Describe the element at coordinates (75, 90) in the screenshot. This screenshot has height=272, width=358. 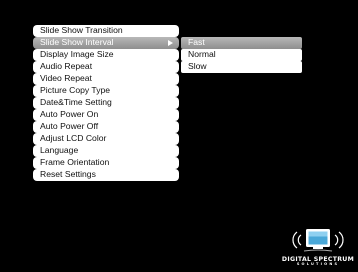
I see `menu-item-label: Picture Copy Type` at that location.